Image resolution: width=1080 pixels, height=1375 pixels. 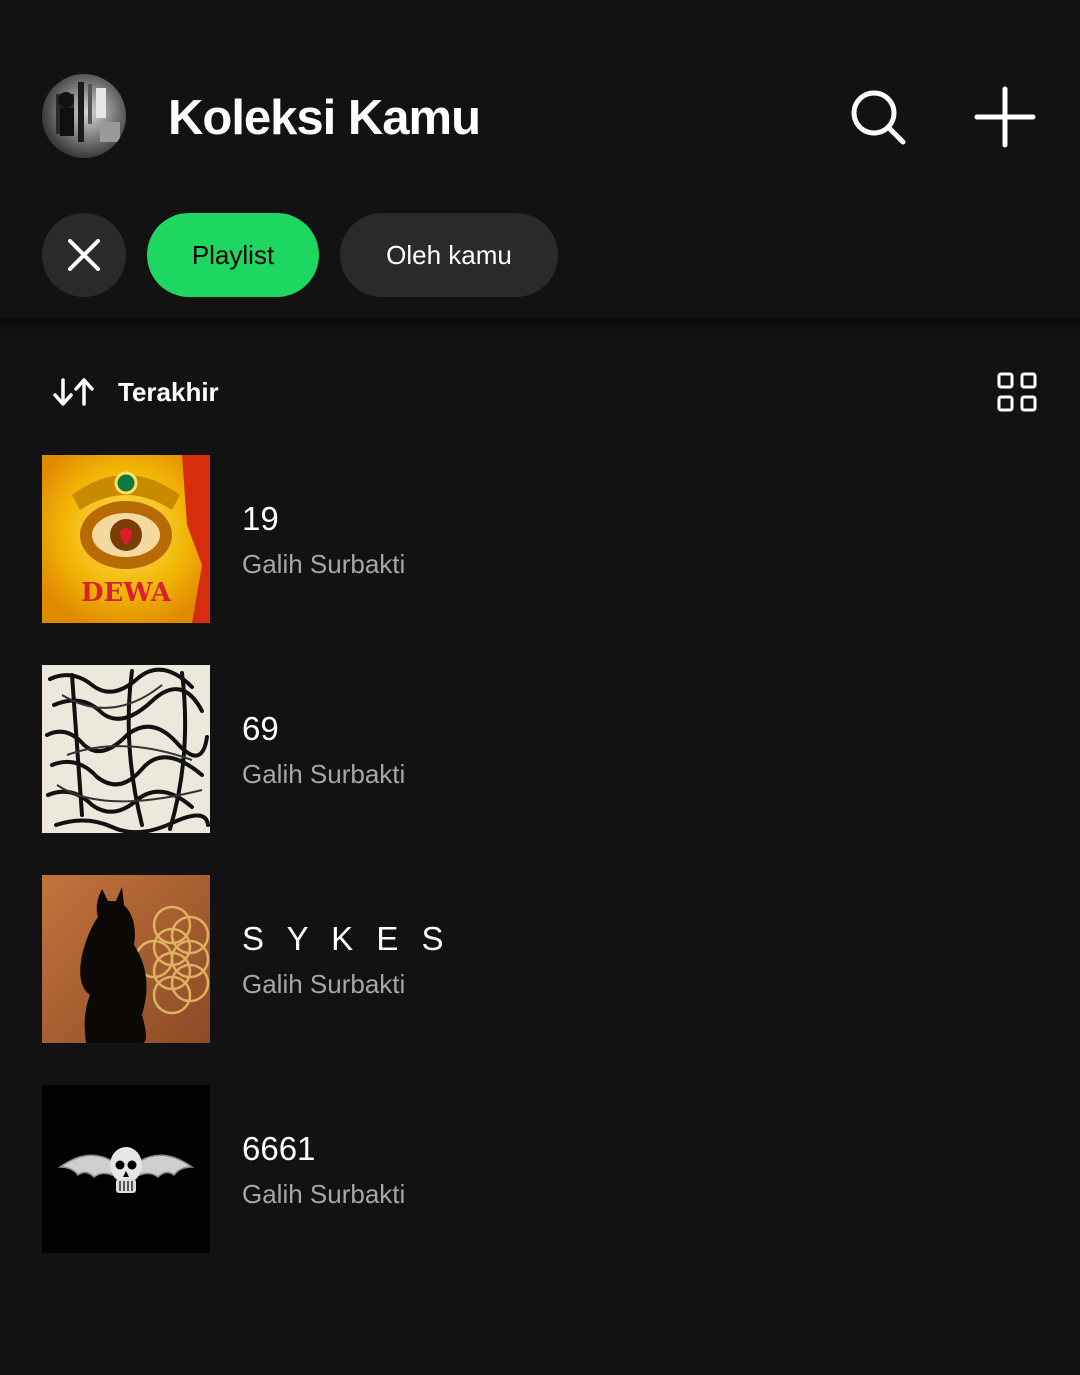 I want to click on filter-chip-playlist: Playlist, so click(x=233, y=255).